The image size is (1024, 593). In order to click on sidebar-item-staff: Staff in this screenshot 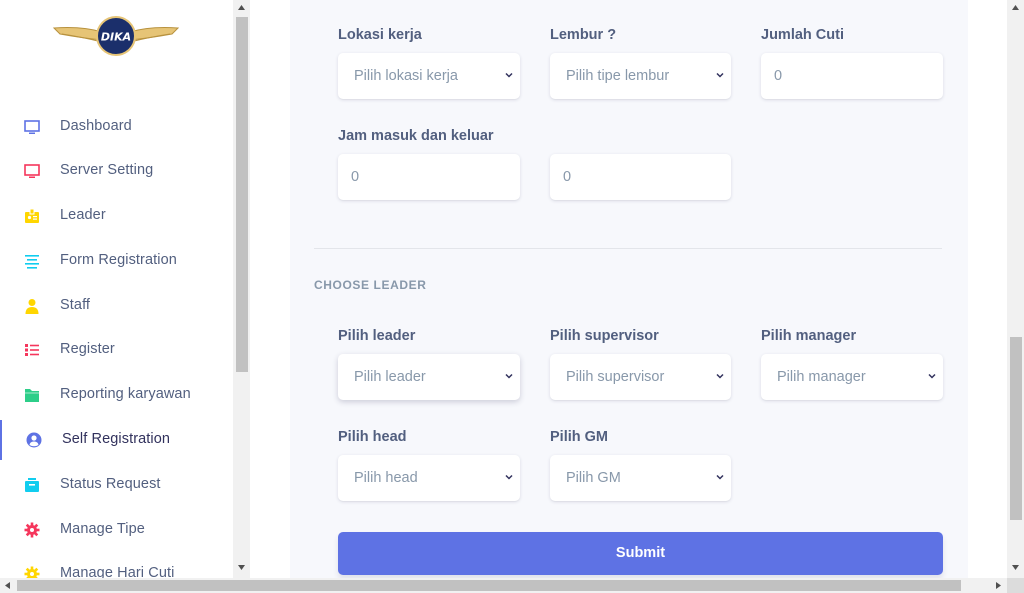, I will do `click(116, 306)`.